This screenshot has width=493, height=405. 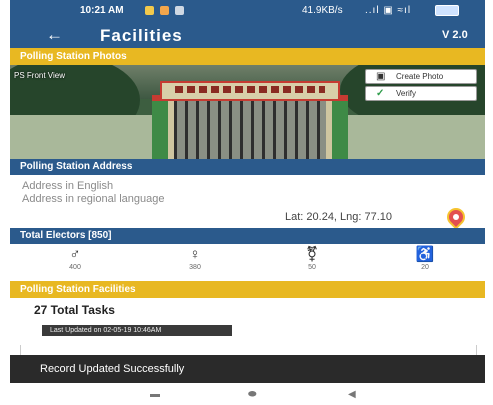 I want to click on address-regional: Address in regional language, so click(x=93, y=199).